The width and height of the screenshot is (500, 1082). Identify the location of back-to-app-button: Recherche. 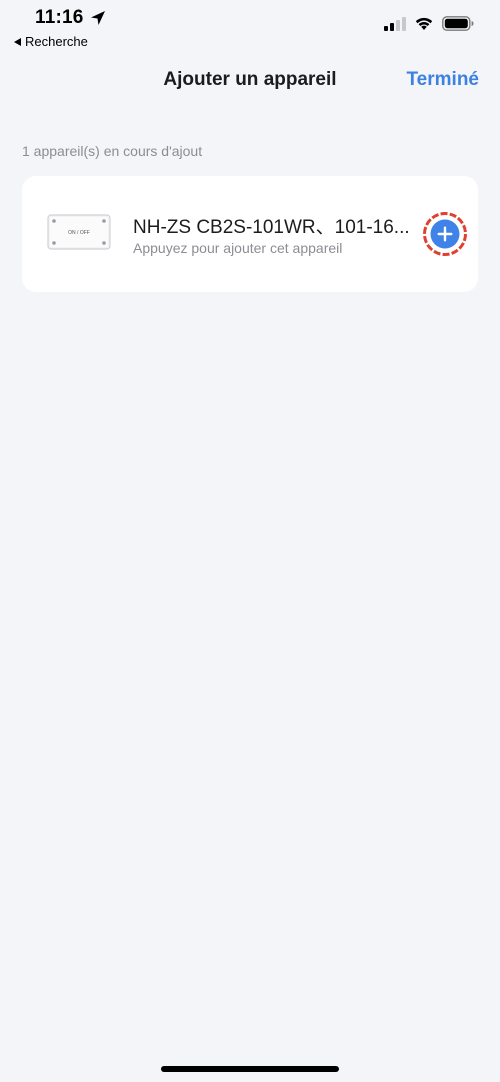
(51, 41).